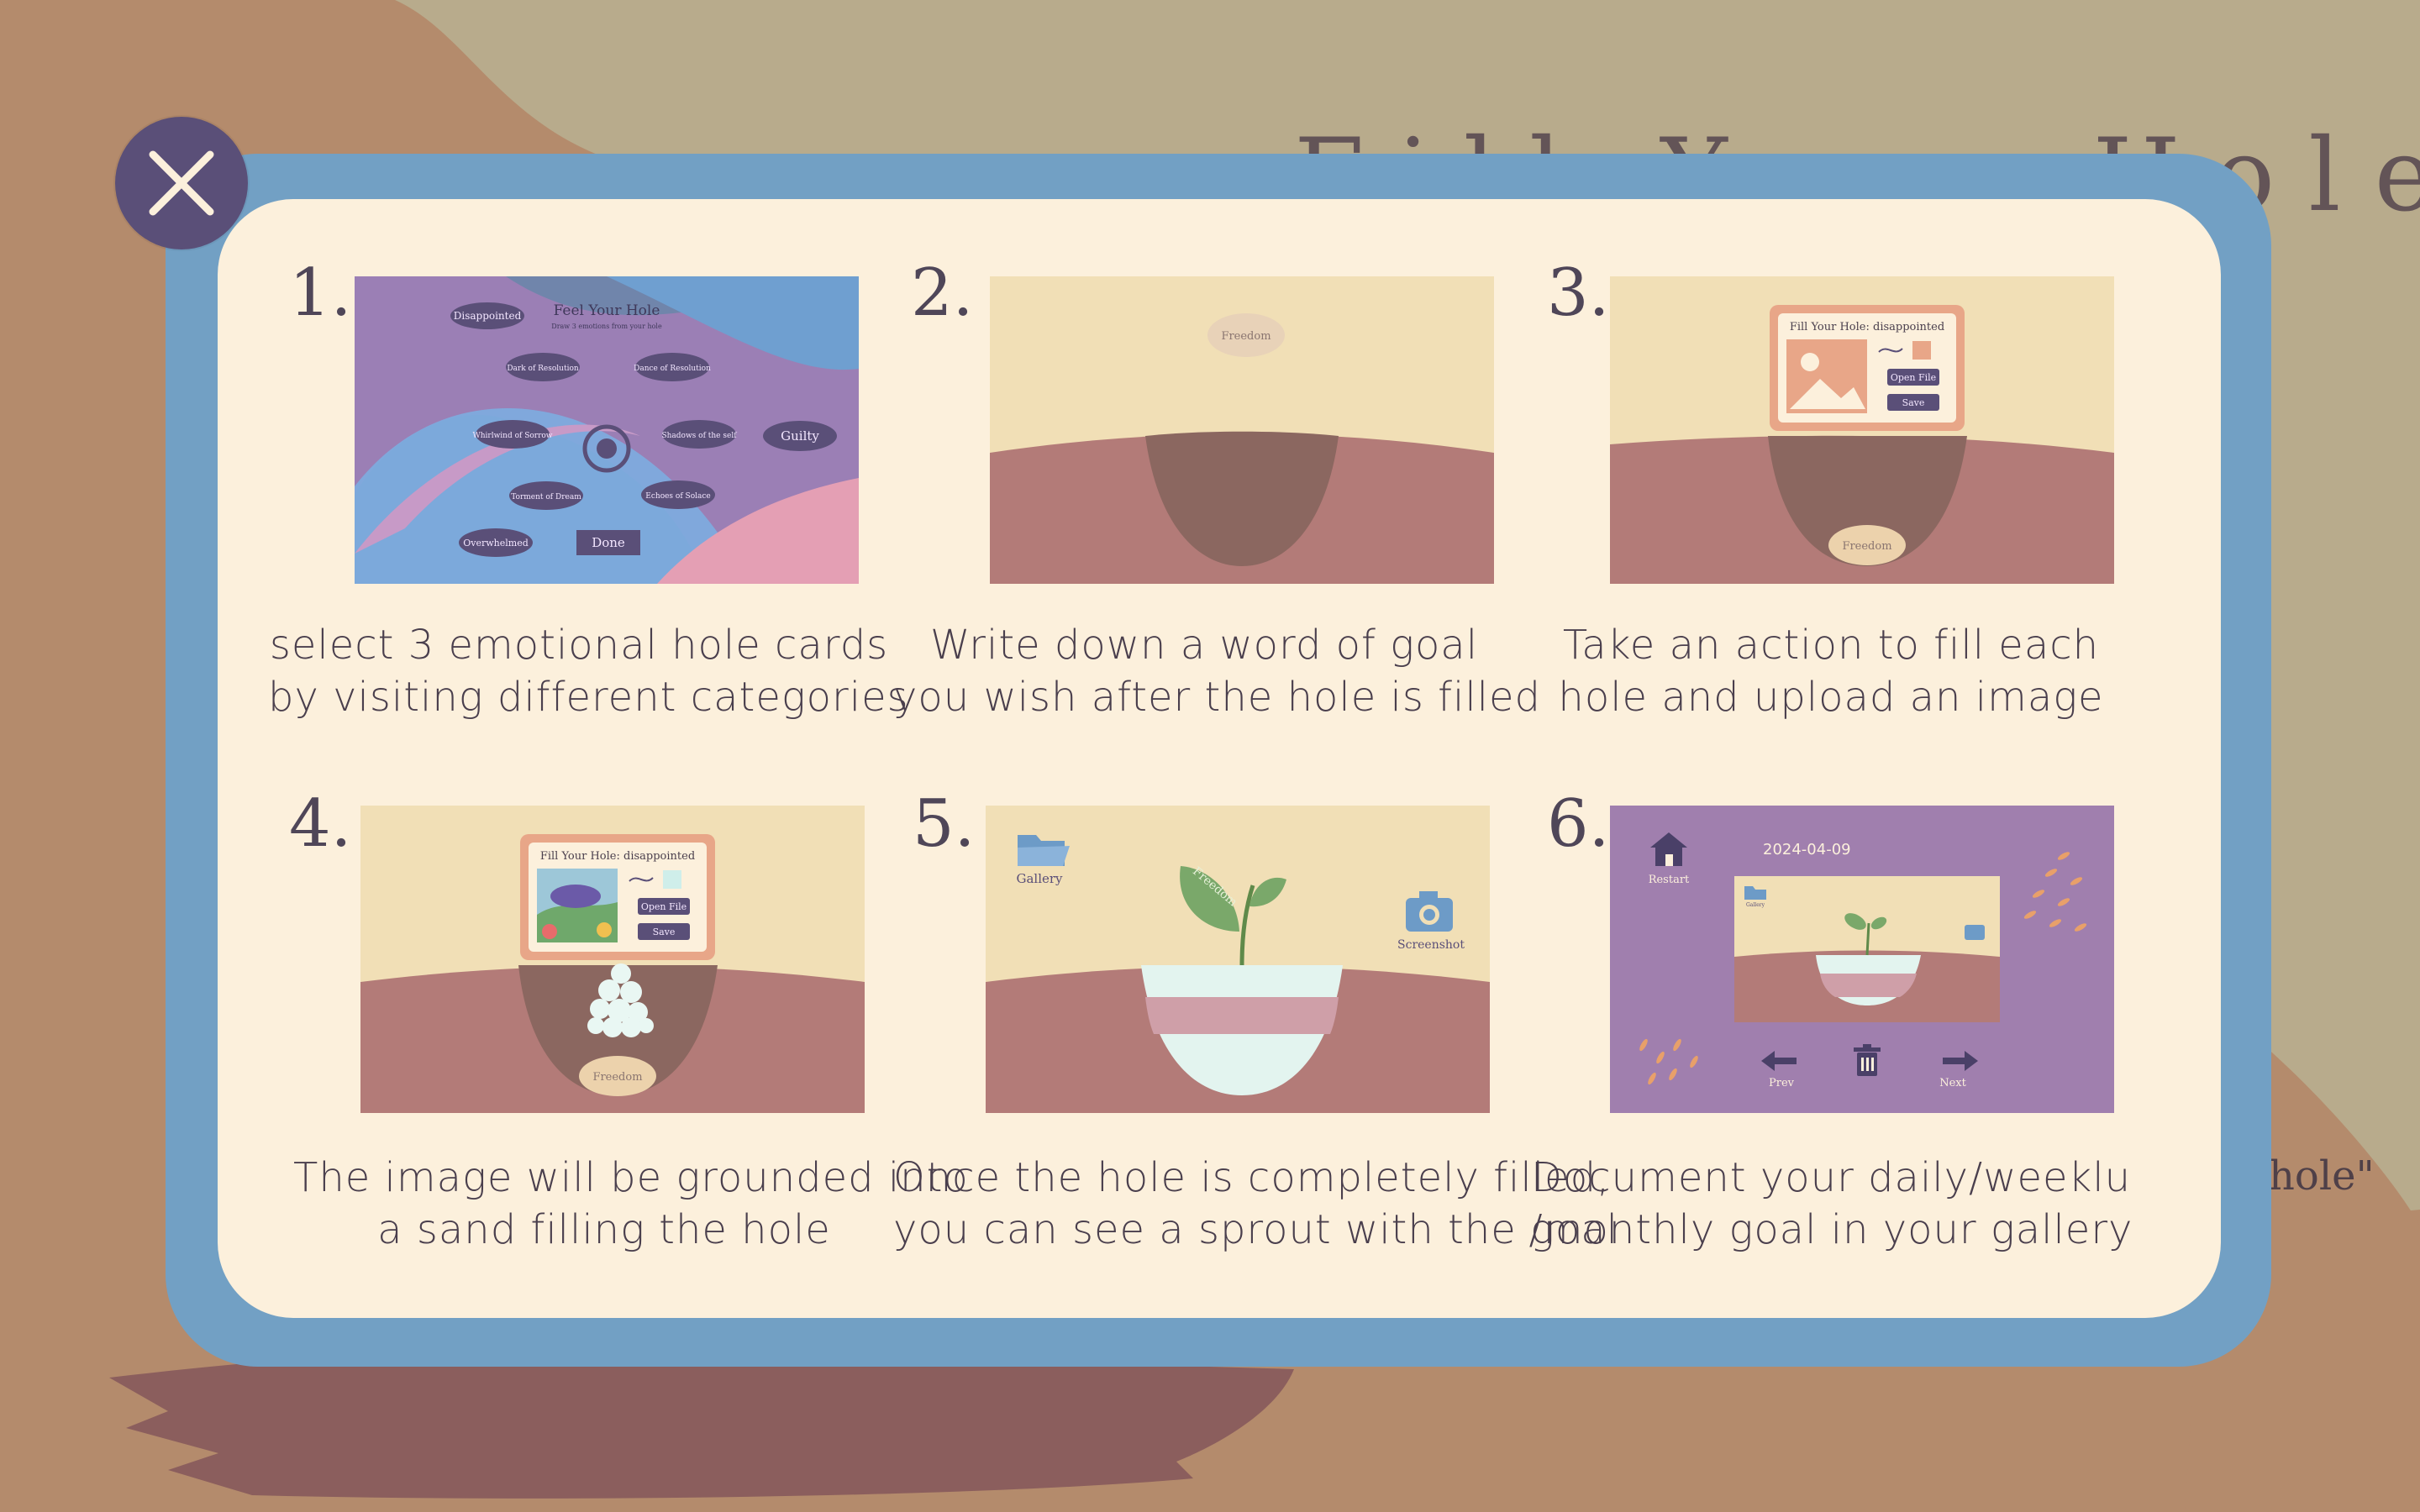 This screenshot has height=1512, width=2420. I want to click on step-6-number: 6., so click(1578, 824).